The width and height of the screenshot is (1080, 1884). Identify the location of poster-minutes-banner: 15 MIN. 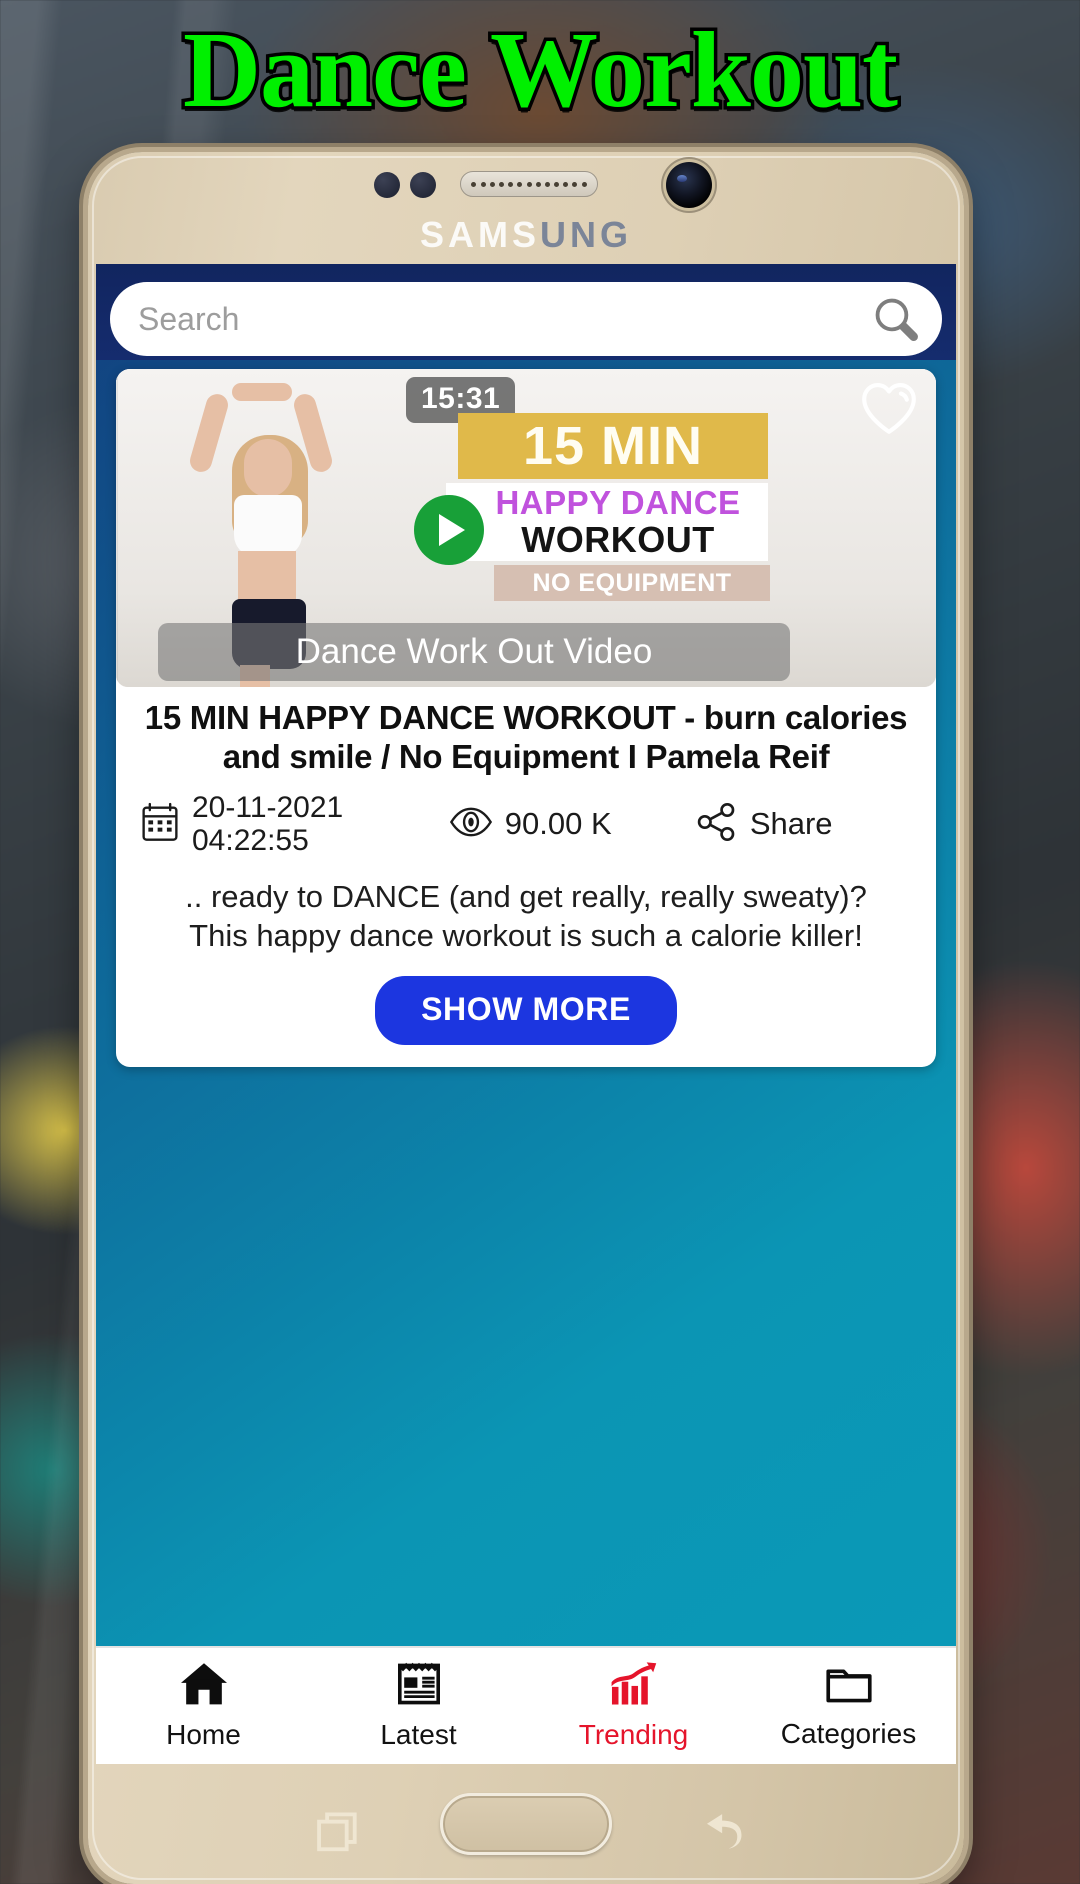
(613, 446).